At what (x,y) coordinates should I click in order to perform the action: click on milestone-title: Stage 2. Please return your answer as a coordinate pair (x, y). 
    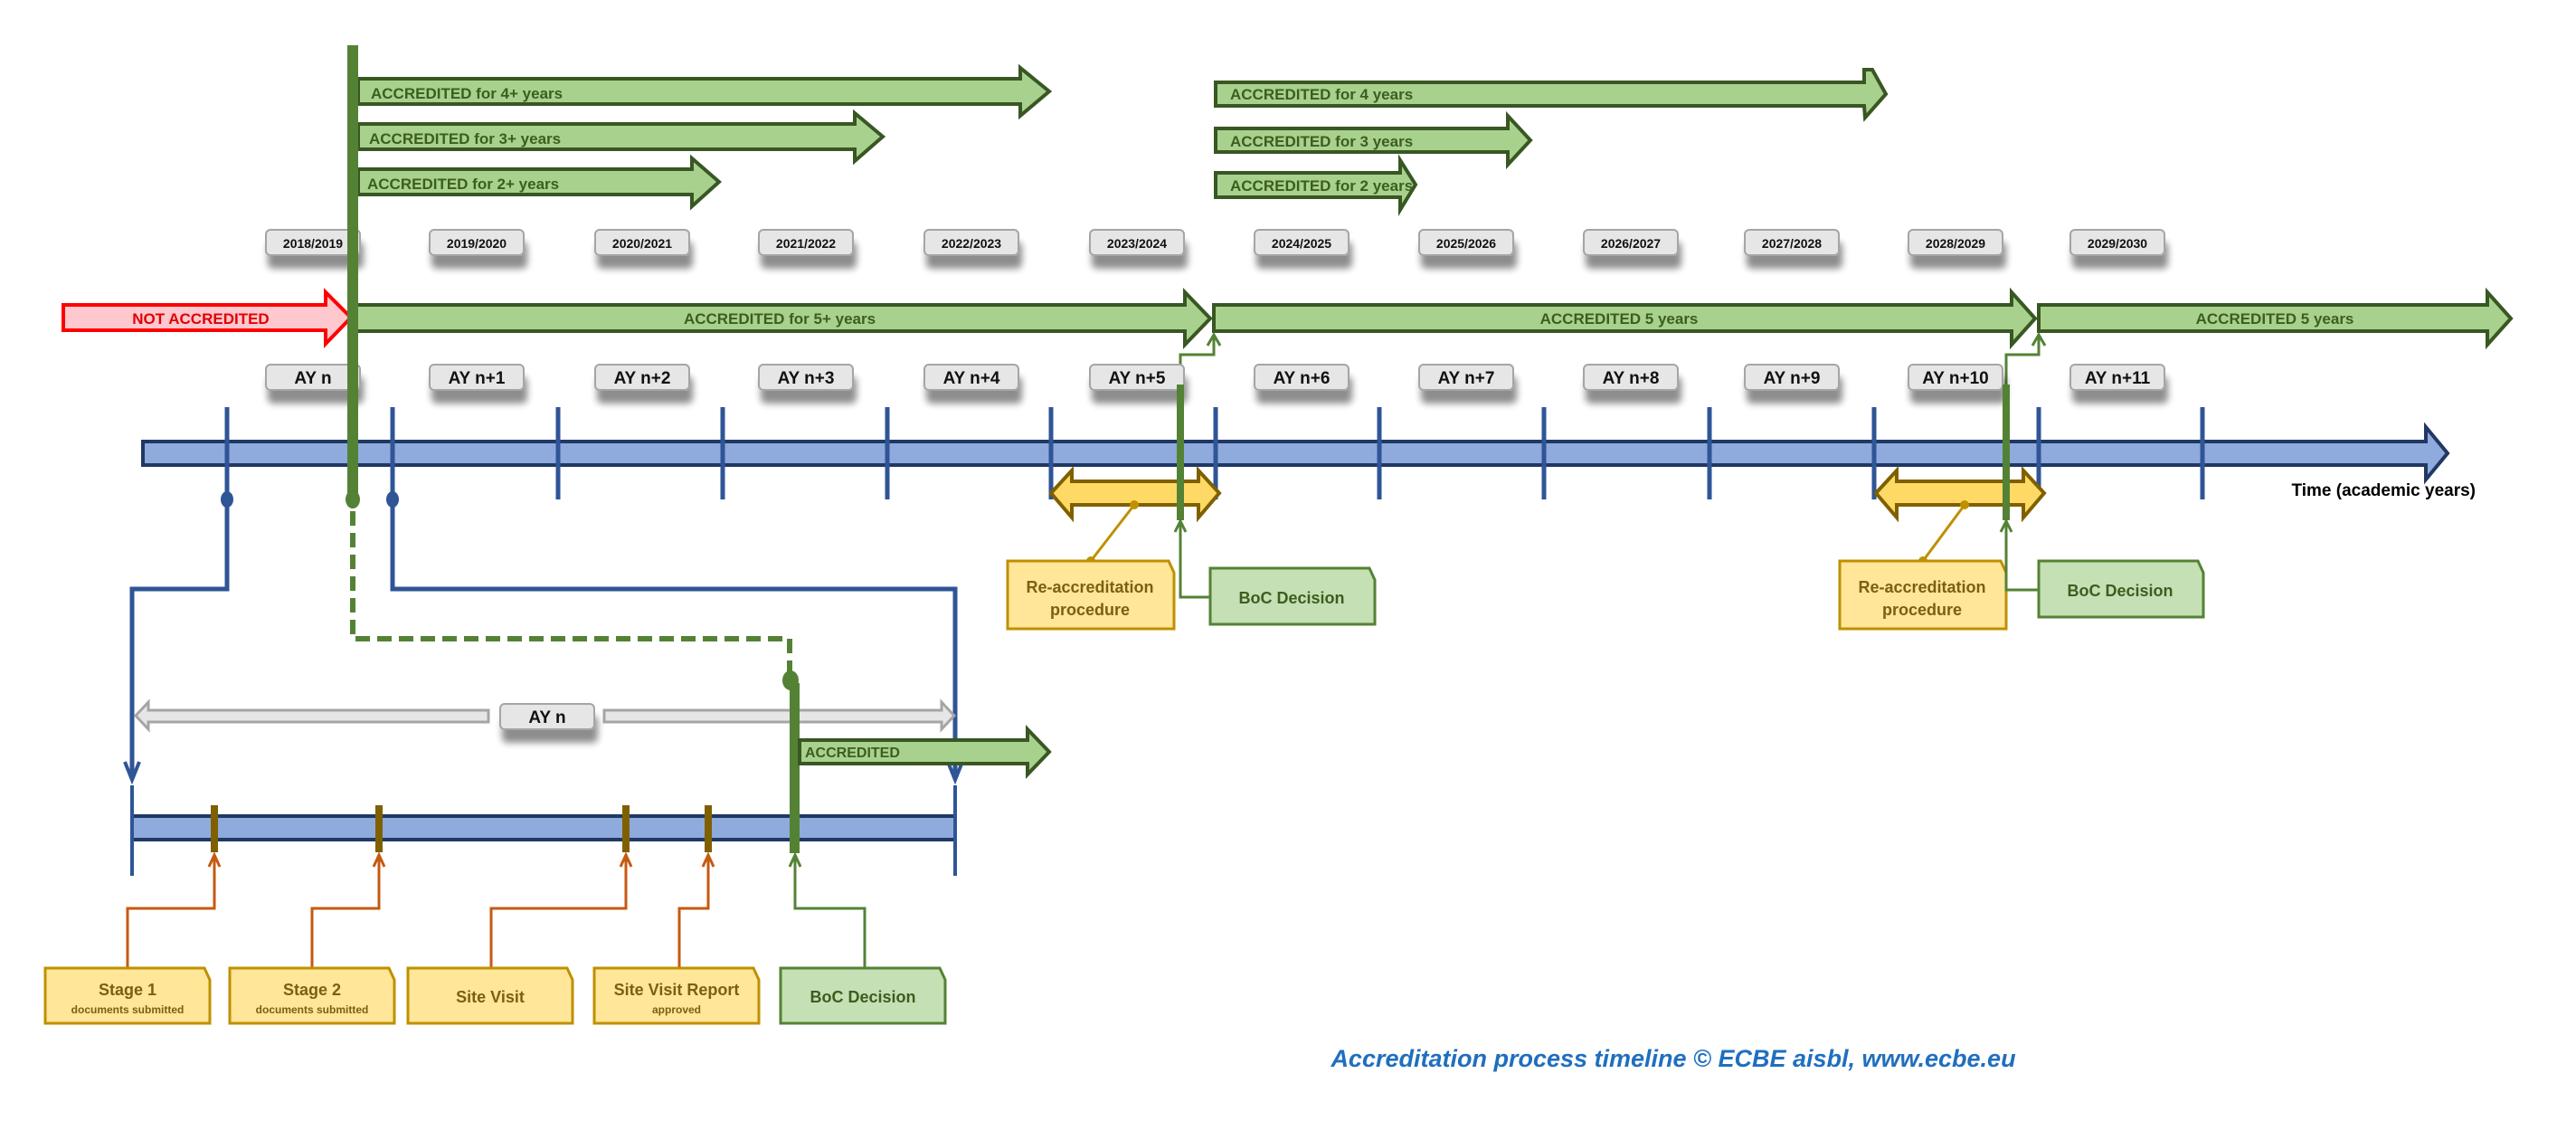
    Looking at the image, I should click on (312, 990).